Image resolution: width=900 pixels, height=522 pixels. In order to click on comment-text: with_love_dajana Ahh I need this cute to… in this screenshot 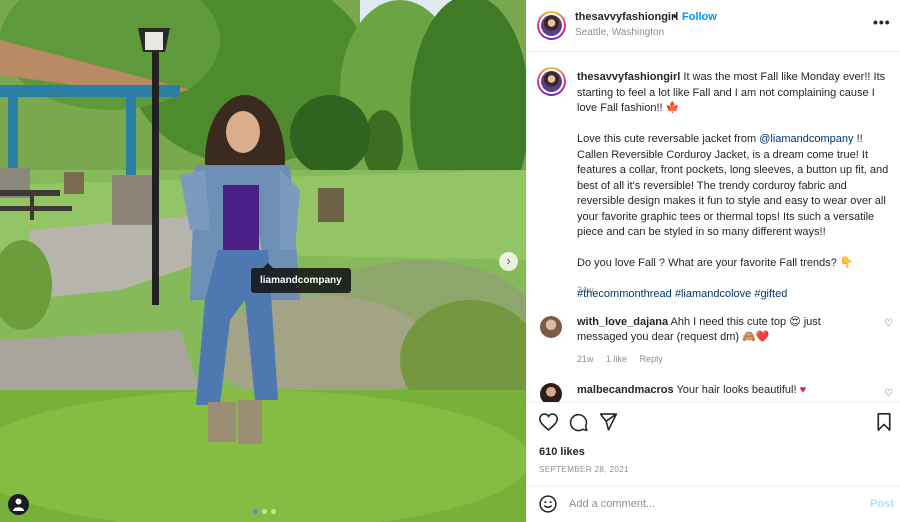, I will do `click(725, 330)`.